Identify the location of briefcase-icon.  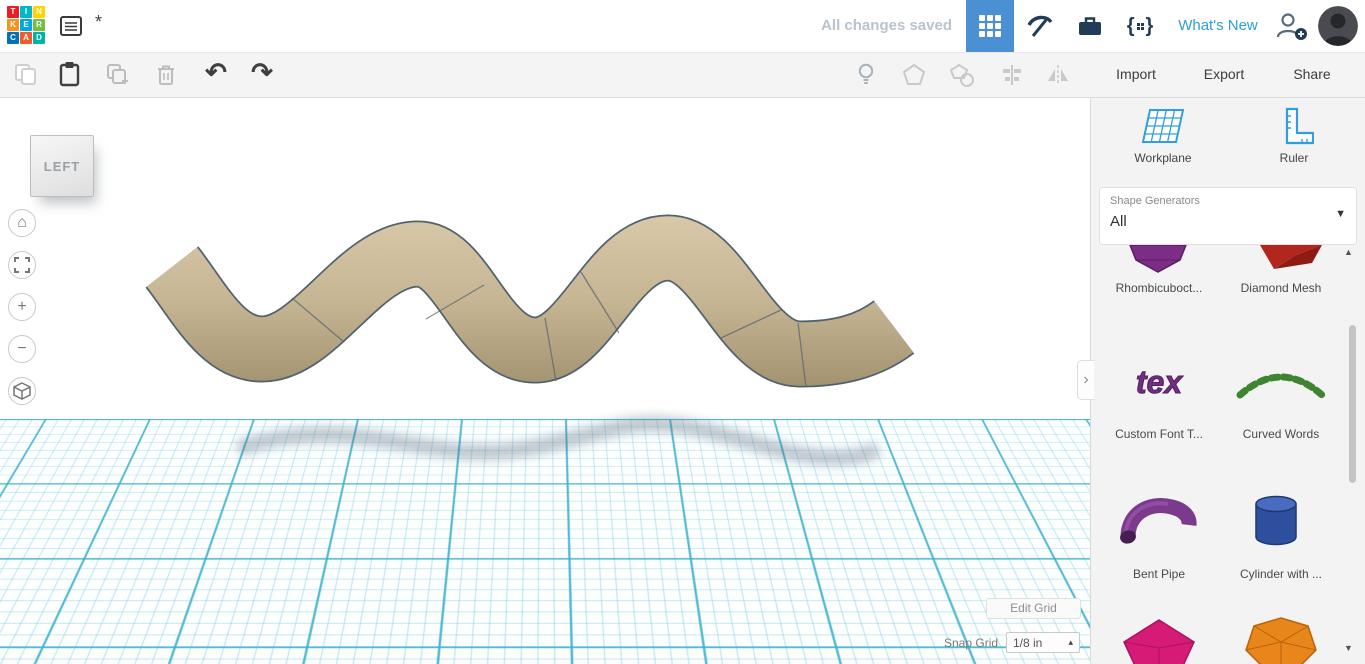
(1090, 26).